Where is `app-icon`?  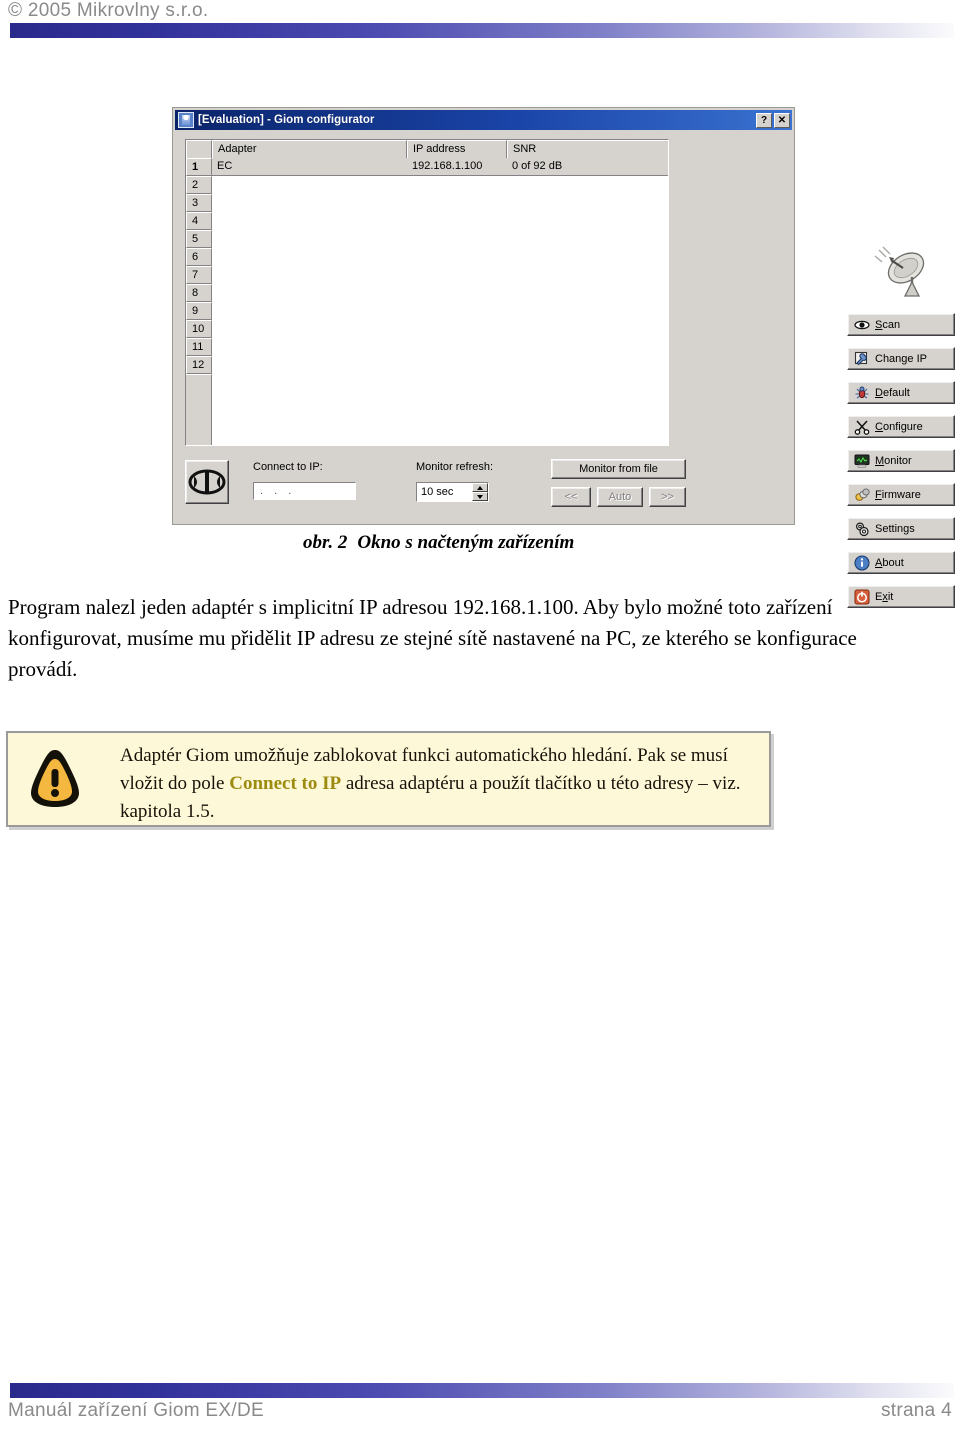 app-icon is located at coordinates (186, 120).